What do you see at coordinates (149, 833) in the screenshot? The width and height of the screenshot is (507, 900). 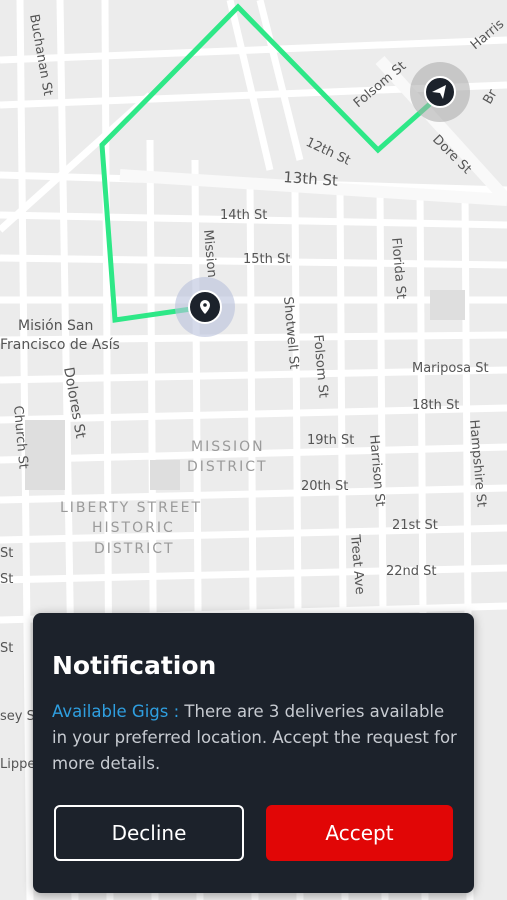 I see `decline-button: Decline` at bounding box center [149, 833].